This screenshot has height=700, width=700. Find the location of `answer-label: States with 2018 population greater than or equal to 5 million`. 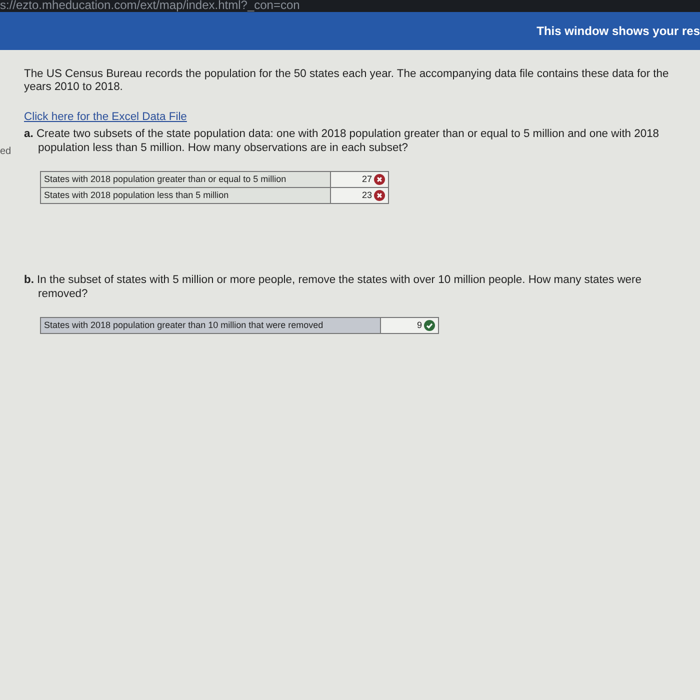

answer-label: States with 2018 population greater than or equal to 5 million is located at coordinates (185, 180).